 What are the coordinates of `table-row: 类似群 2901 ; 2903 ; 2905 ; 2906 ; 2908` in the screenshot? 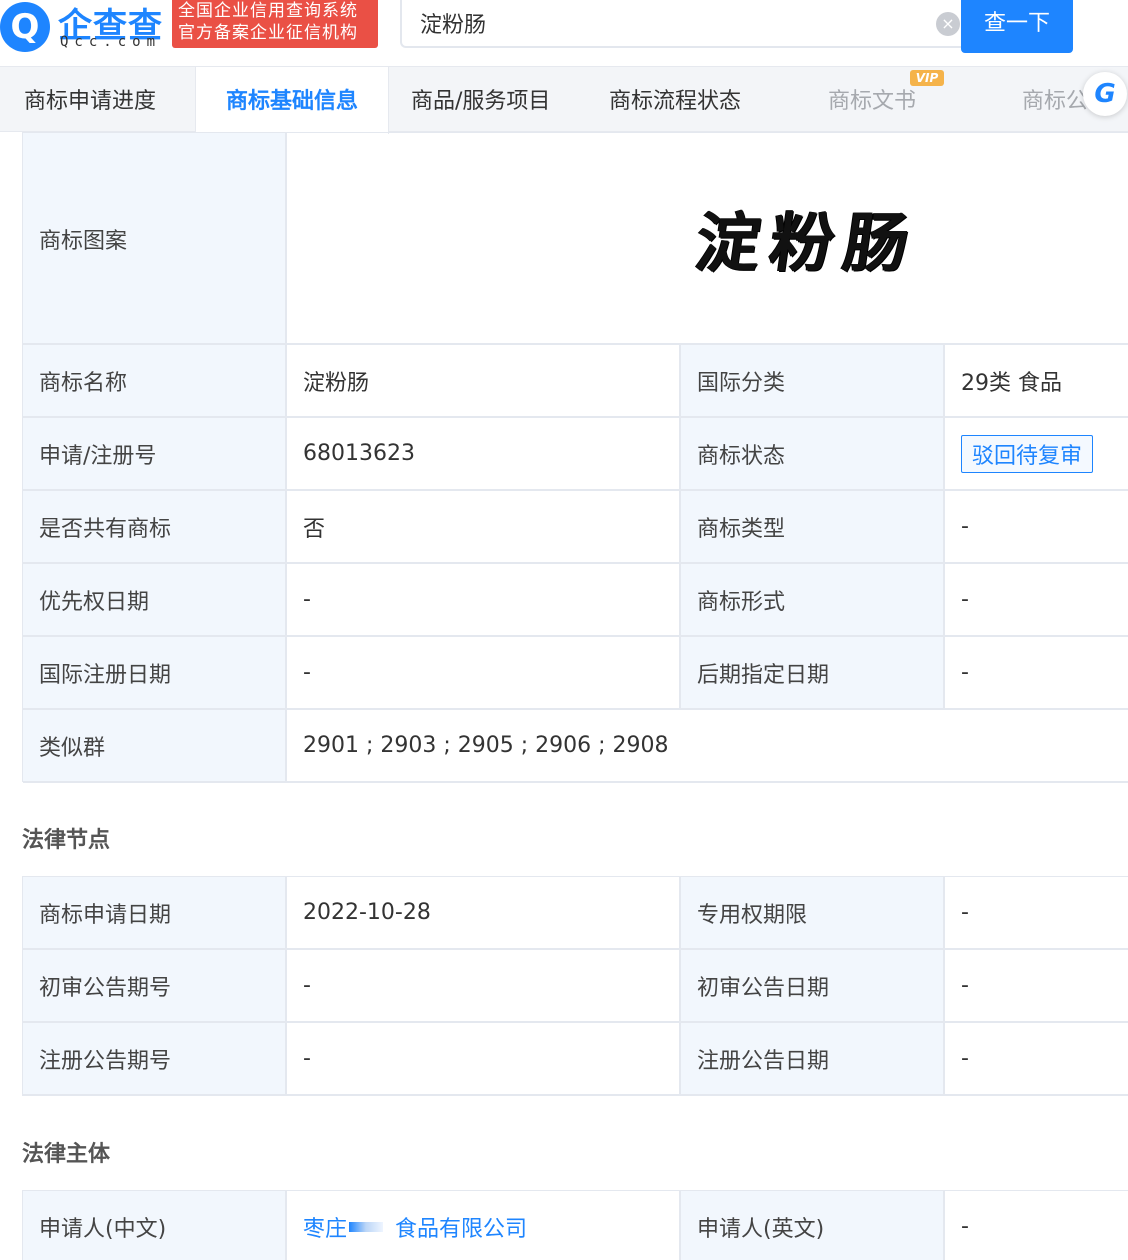 It's located at (575, 746).